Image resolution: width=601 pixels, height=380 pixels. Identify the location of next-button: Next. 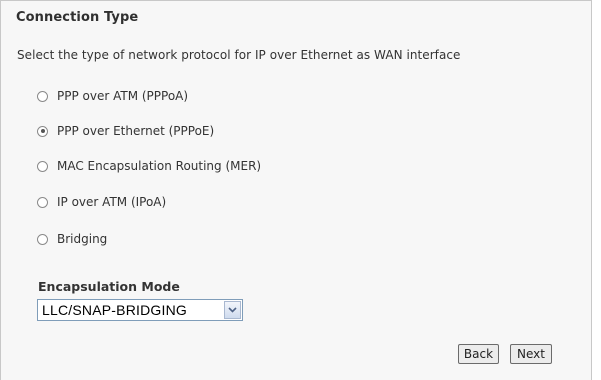
(531, 354).